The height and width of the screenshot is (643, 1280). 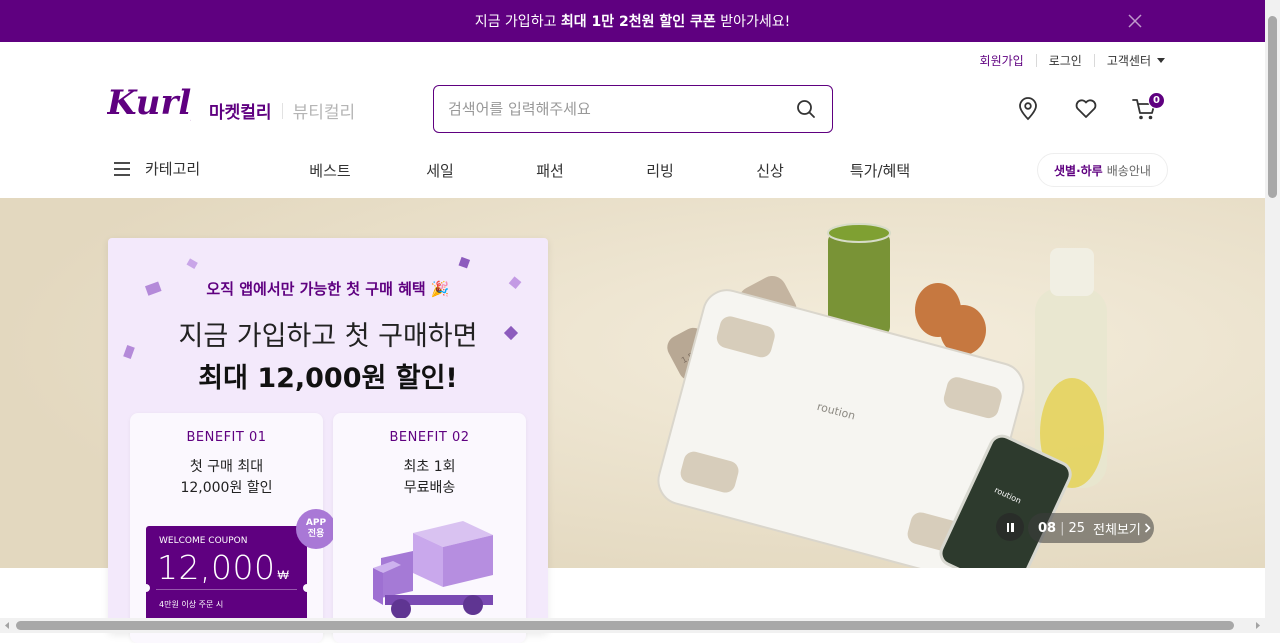 I want to click on delivery-truck-icon, so click(x=433, y=568).